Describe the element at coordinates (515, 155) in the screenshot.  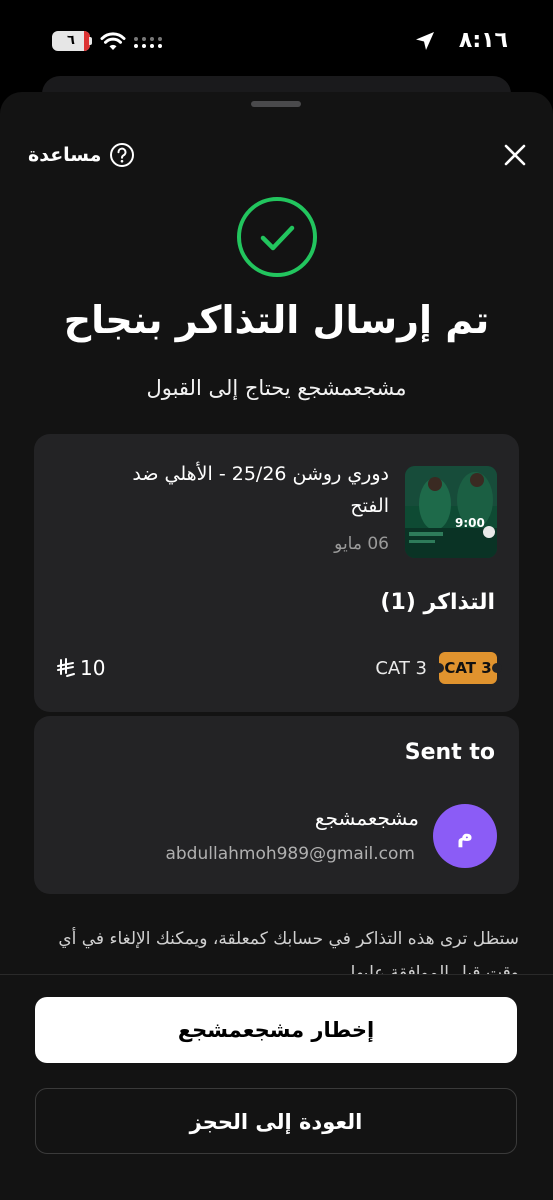
I see `close-icon` at that location.